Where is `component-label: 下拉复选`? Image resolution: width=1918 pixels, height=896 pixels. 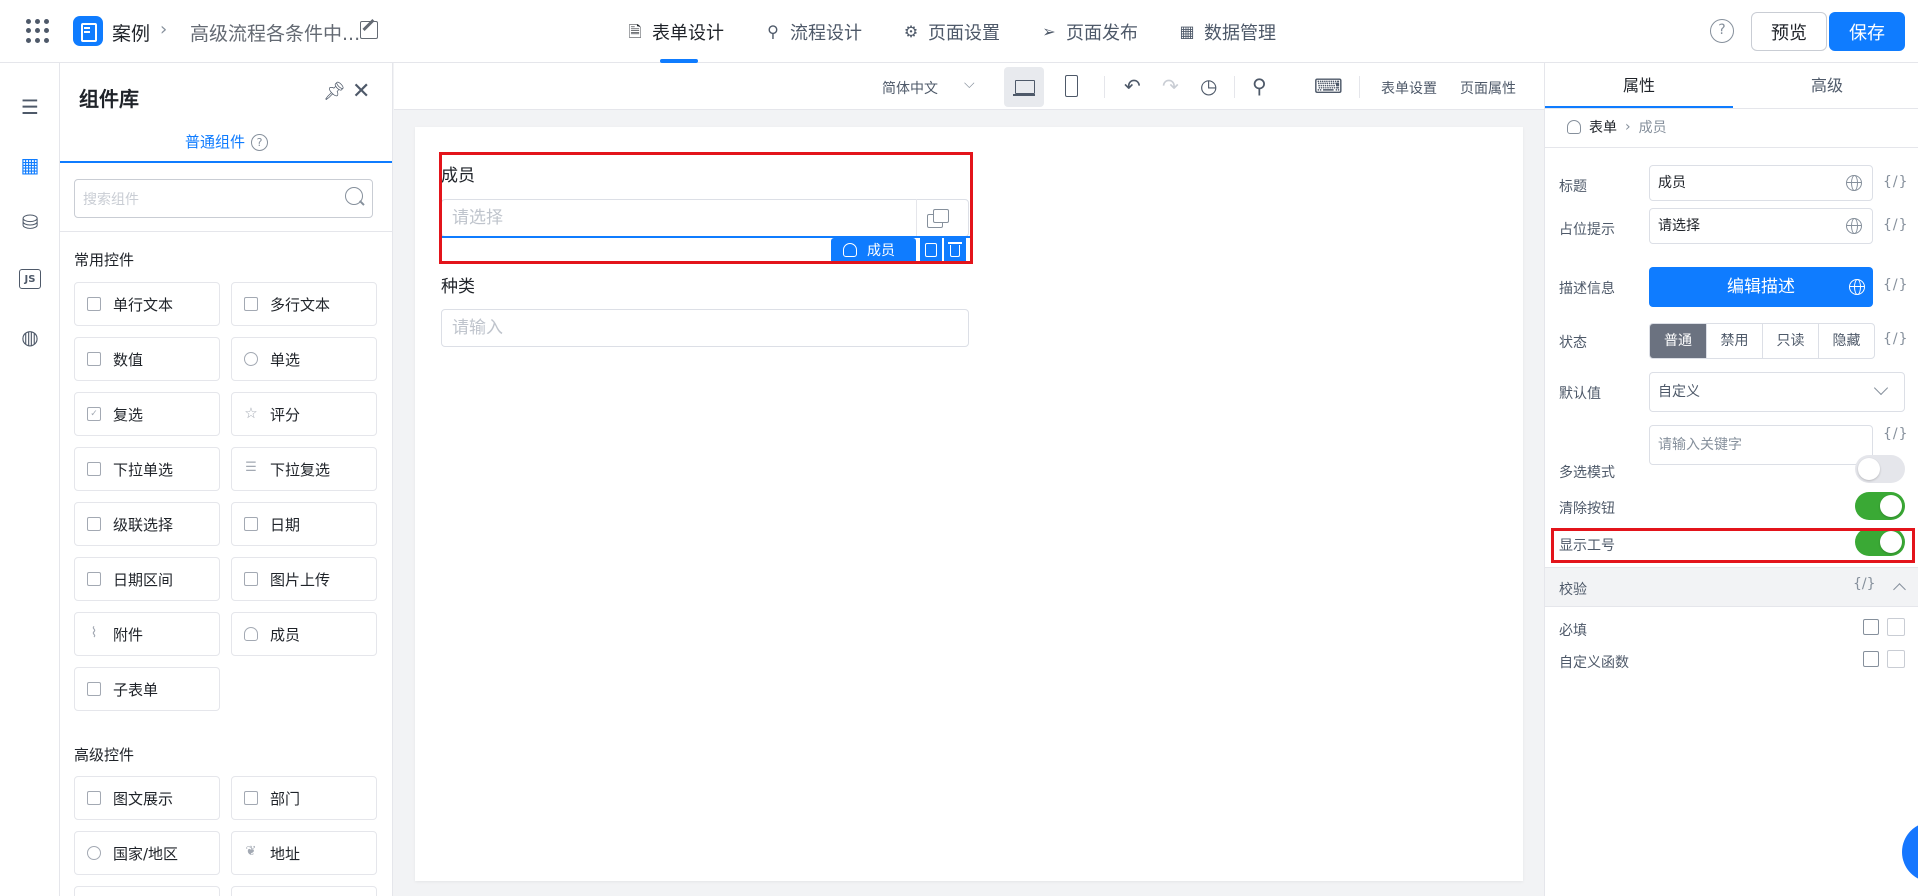 component-label: 下拉复选 is located at coordinates (300, 469).